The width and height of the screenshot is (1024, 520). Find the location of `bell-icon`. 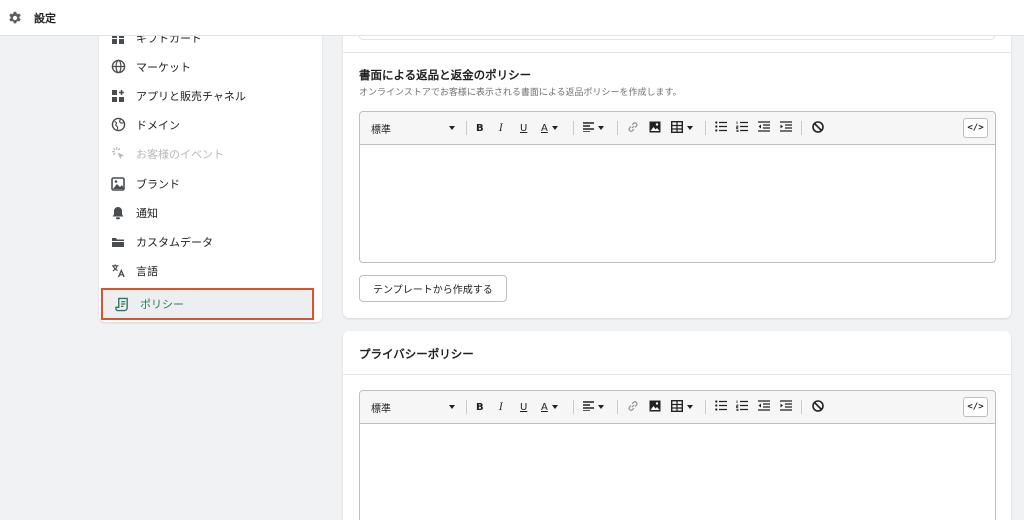

bell-icon is located at coordinates (118, 213).